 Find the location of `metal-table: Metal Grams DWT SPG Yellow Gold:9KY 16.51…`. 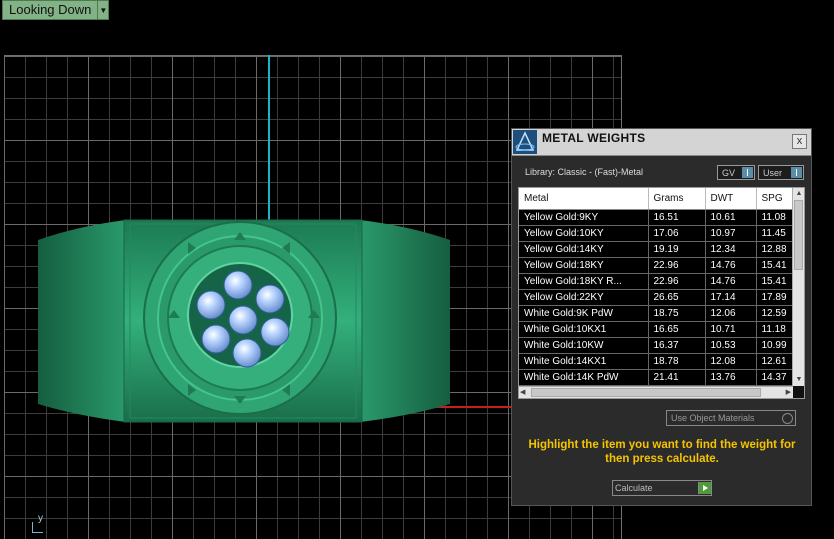

metal-table: Metal Grams DWT SPG Yellow Gold:9KY 16.51… is located at coordinates (661, 293).